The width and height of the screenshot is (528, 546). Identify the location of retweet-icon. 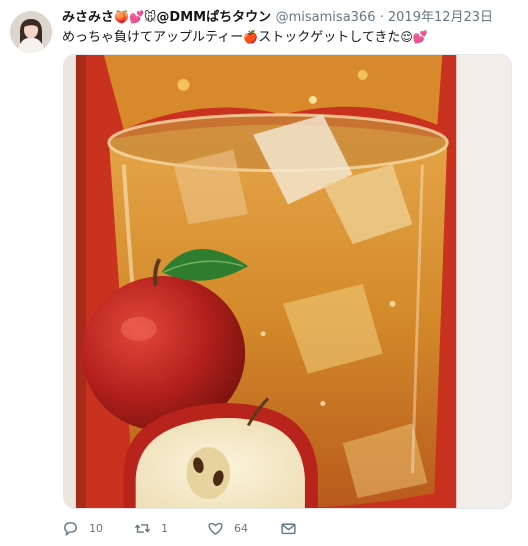
(142, 528).